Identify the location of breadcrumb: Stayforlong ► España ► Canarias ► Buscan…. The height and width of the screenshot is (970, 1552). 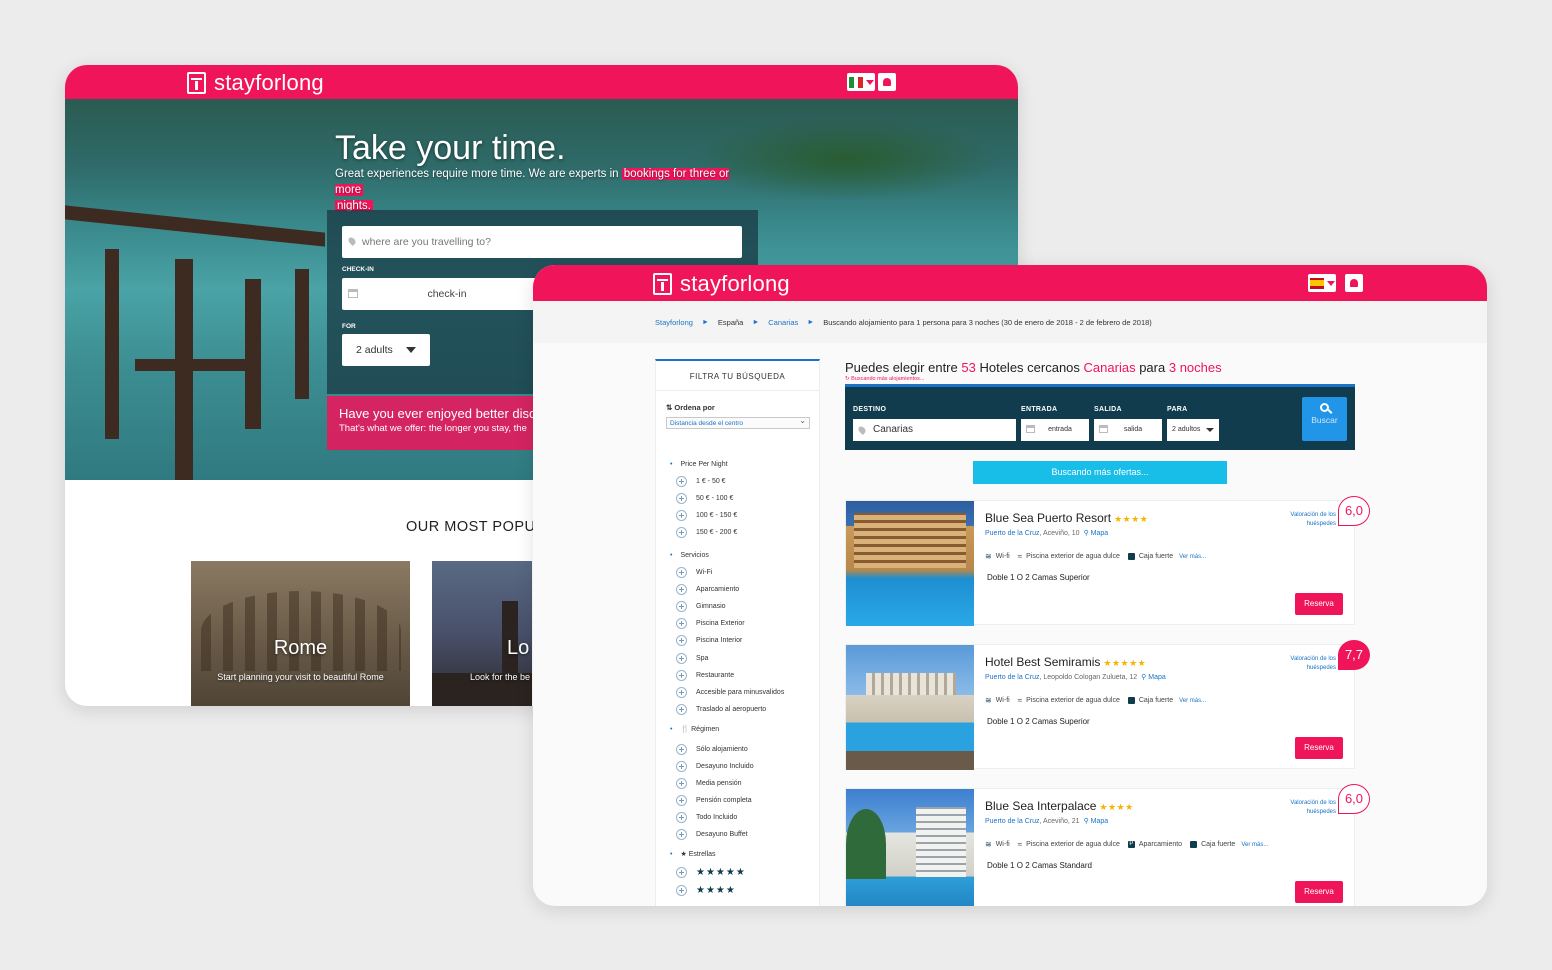
(1010, 322).